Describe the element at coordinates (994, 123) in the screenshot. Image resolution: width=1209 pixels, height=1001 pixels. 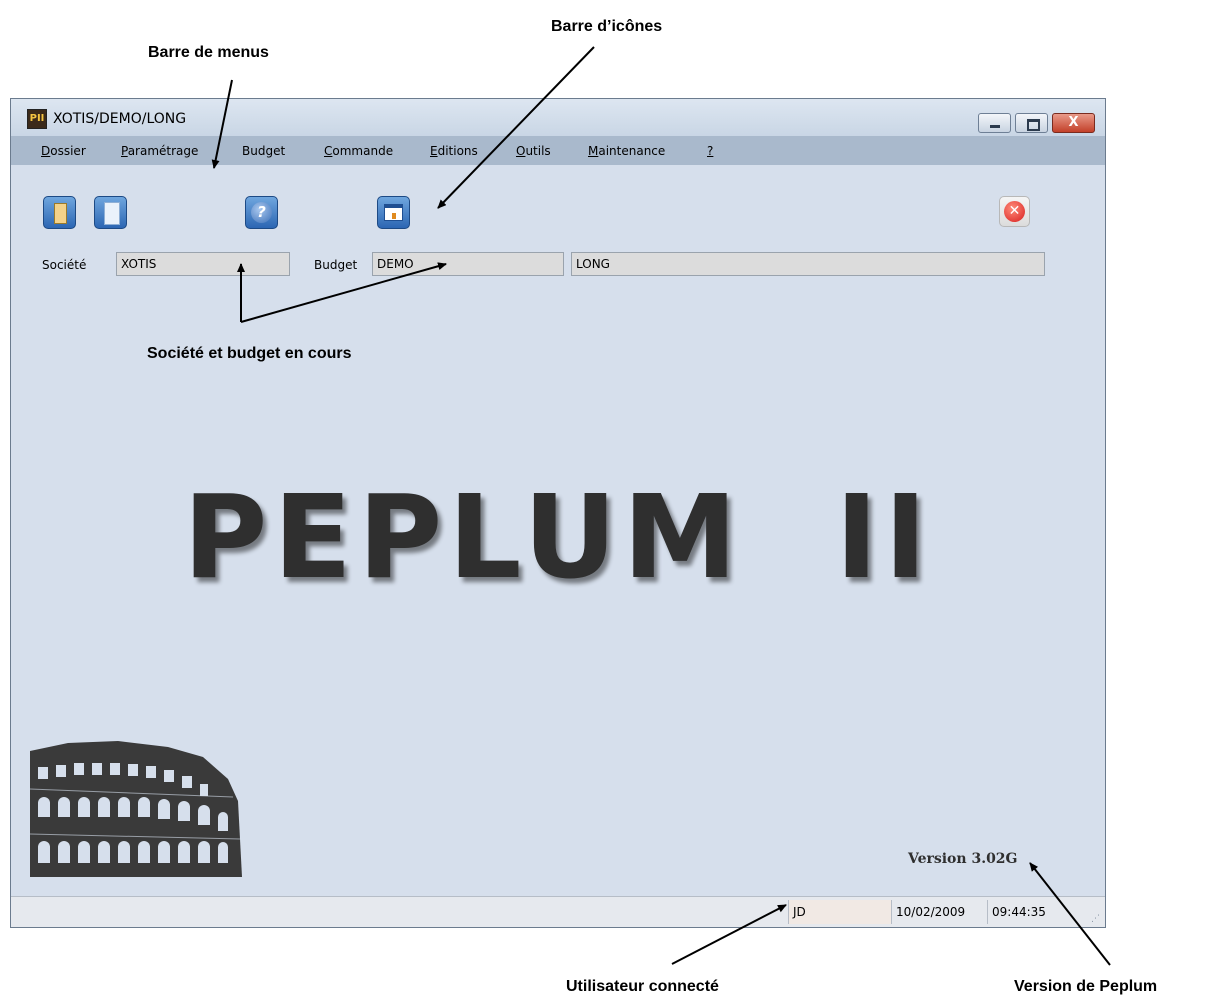
I see `minimize-button` at that location.